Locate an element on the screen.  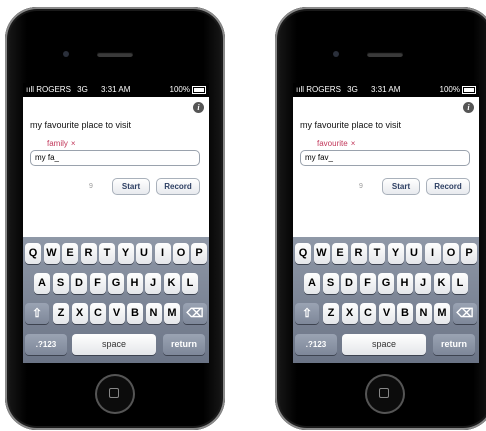
suggestion-chip: favourite × is located at coordinates (336, 143).